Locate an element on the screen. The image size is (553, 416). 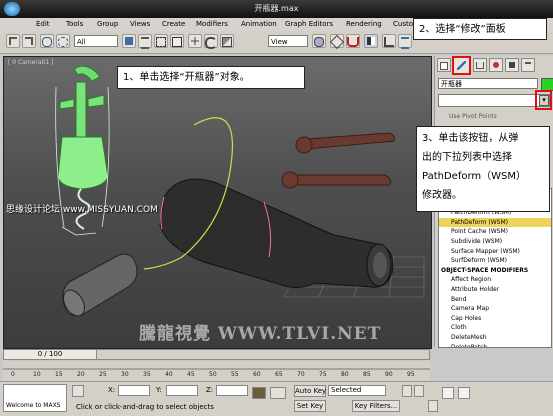
key-mode-toggle is located at coordinates (278, 393).